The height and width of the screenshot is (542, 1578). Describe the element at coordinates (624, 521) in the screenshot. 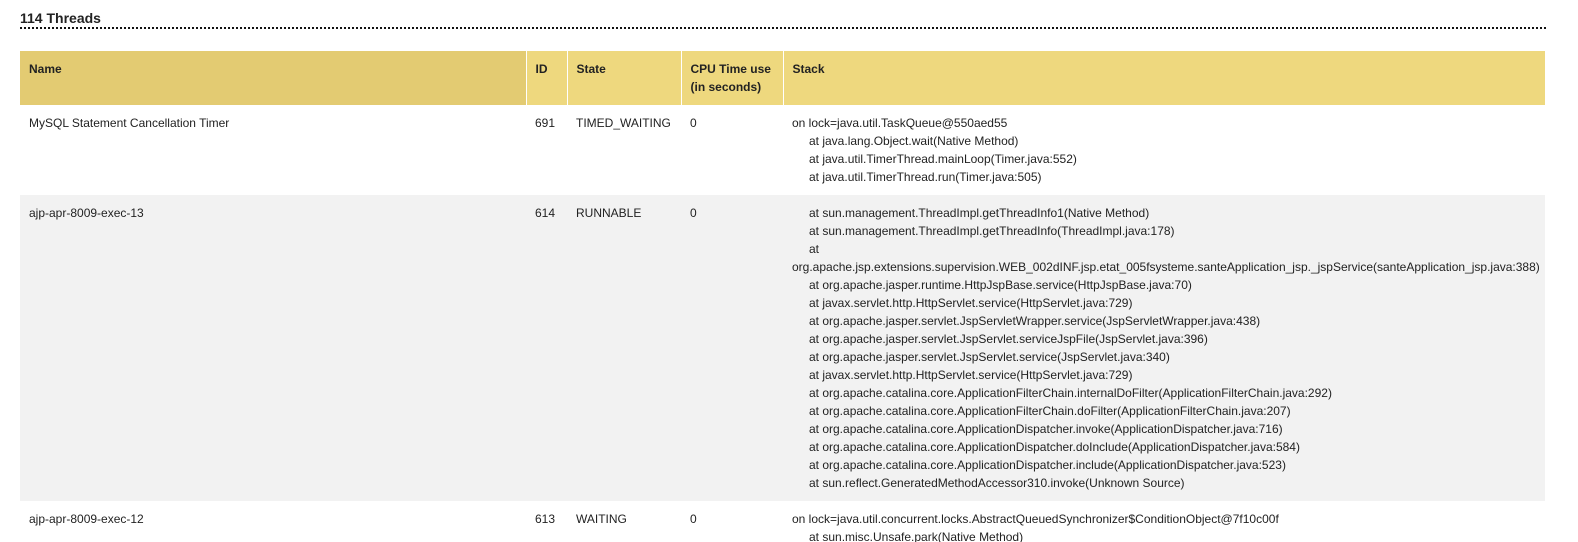

I see `thread-state: WAITING` at that location.